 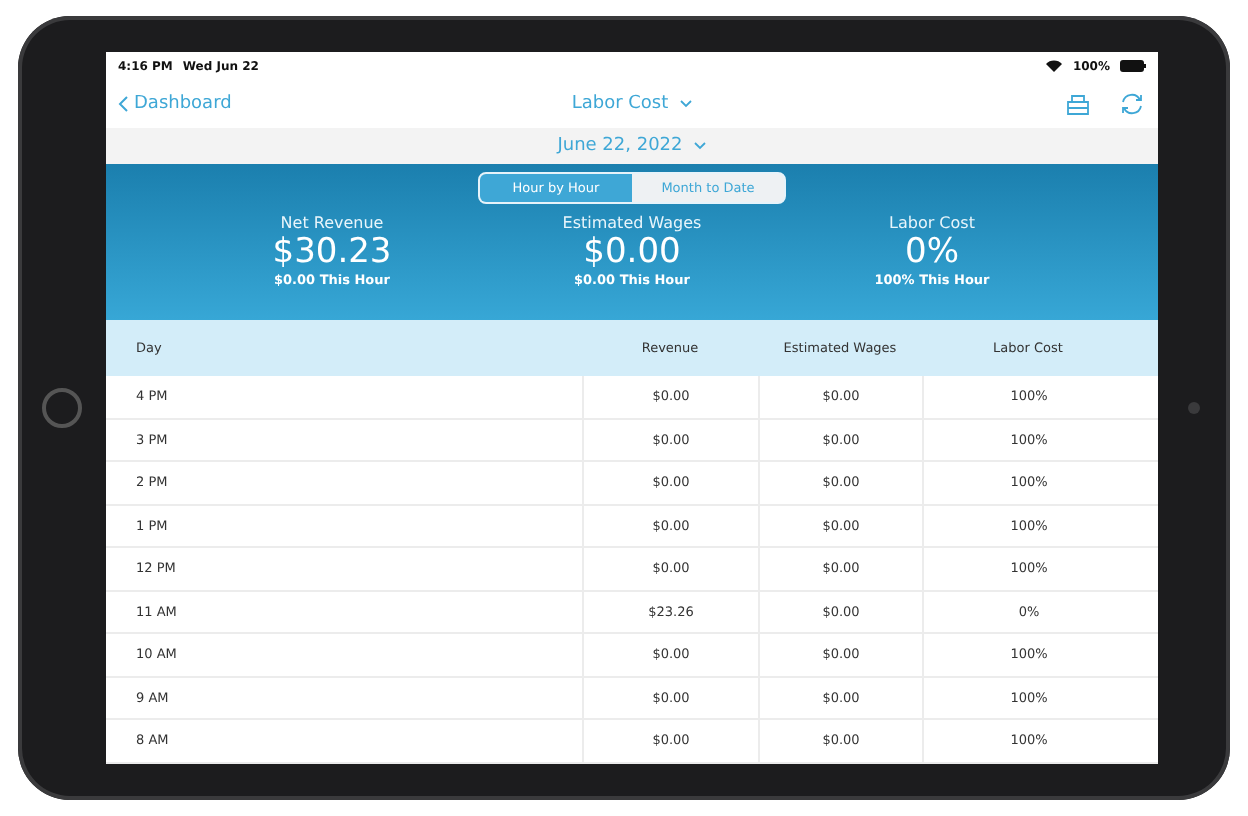 What do you see at coordinates (123, 104) in the screenshot?
I see `chevron-left-icon` at bounding box center [123, 104].